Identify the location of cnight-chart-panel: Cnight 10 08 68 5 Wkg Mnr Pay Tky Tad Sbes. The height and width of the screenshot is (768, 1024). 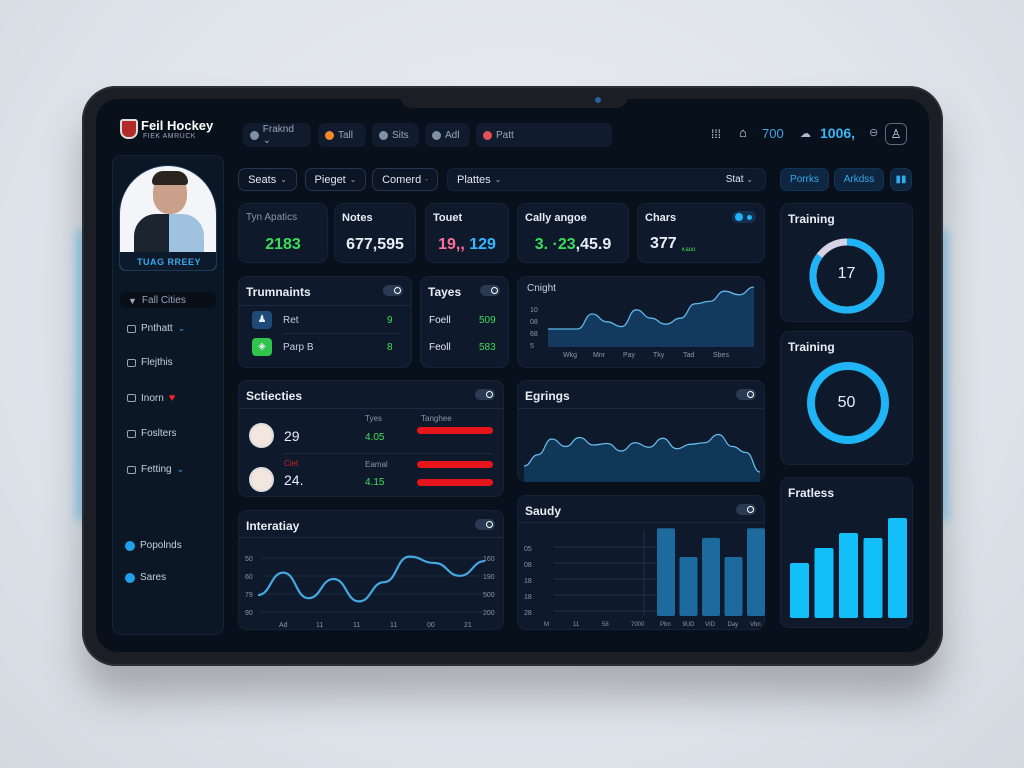
(641, 322).